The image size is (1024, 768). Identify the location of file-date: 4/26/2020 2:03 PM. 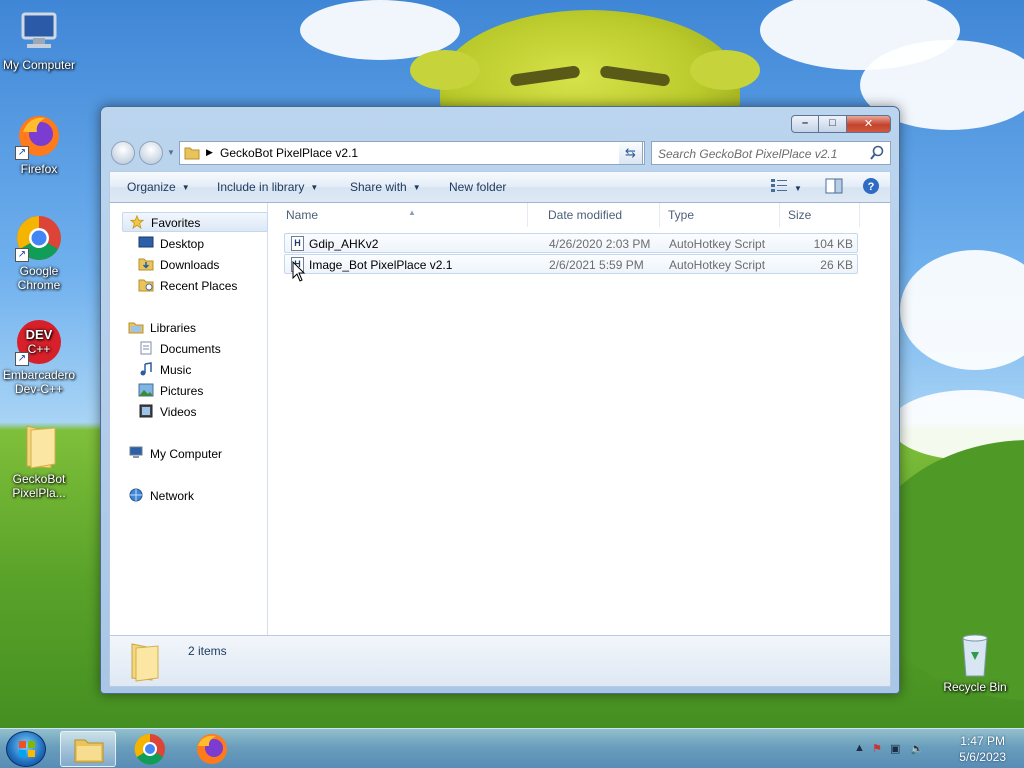
(600, 244).